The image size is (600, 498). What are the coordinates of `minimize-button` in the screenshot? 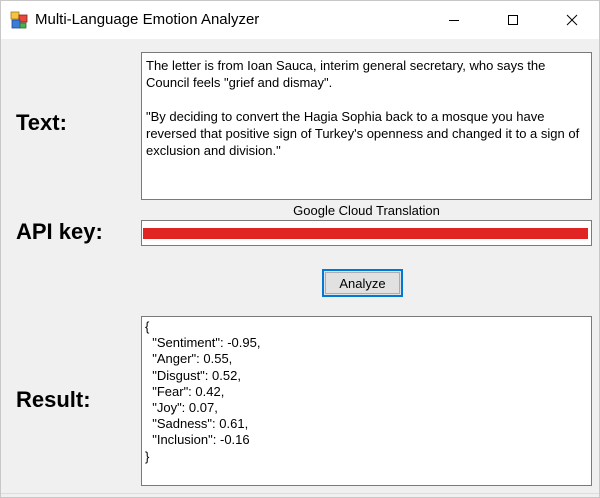 It's located at (454, 20).